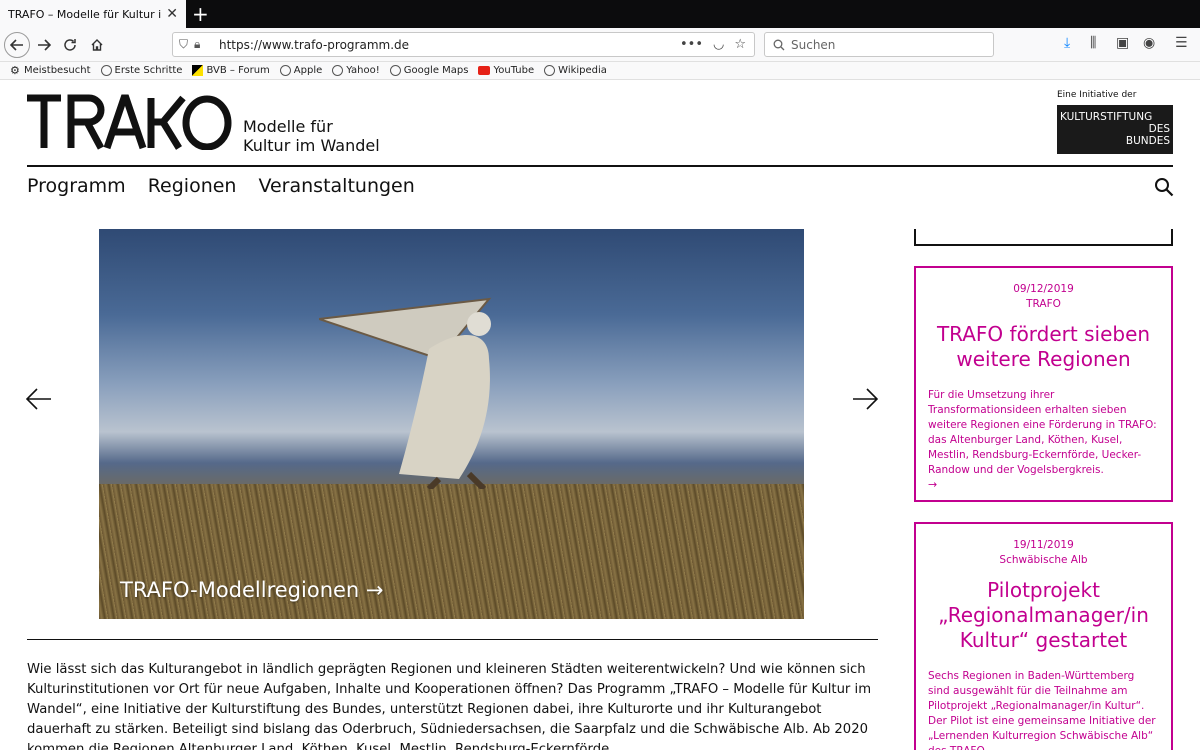 This screenshot has height=750, width=1200. Describe the element at coordinates (740, 44) in the screenshot. I see `star-icon: ☆` at that location.